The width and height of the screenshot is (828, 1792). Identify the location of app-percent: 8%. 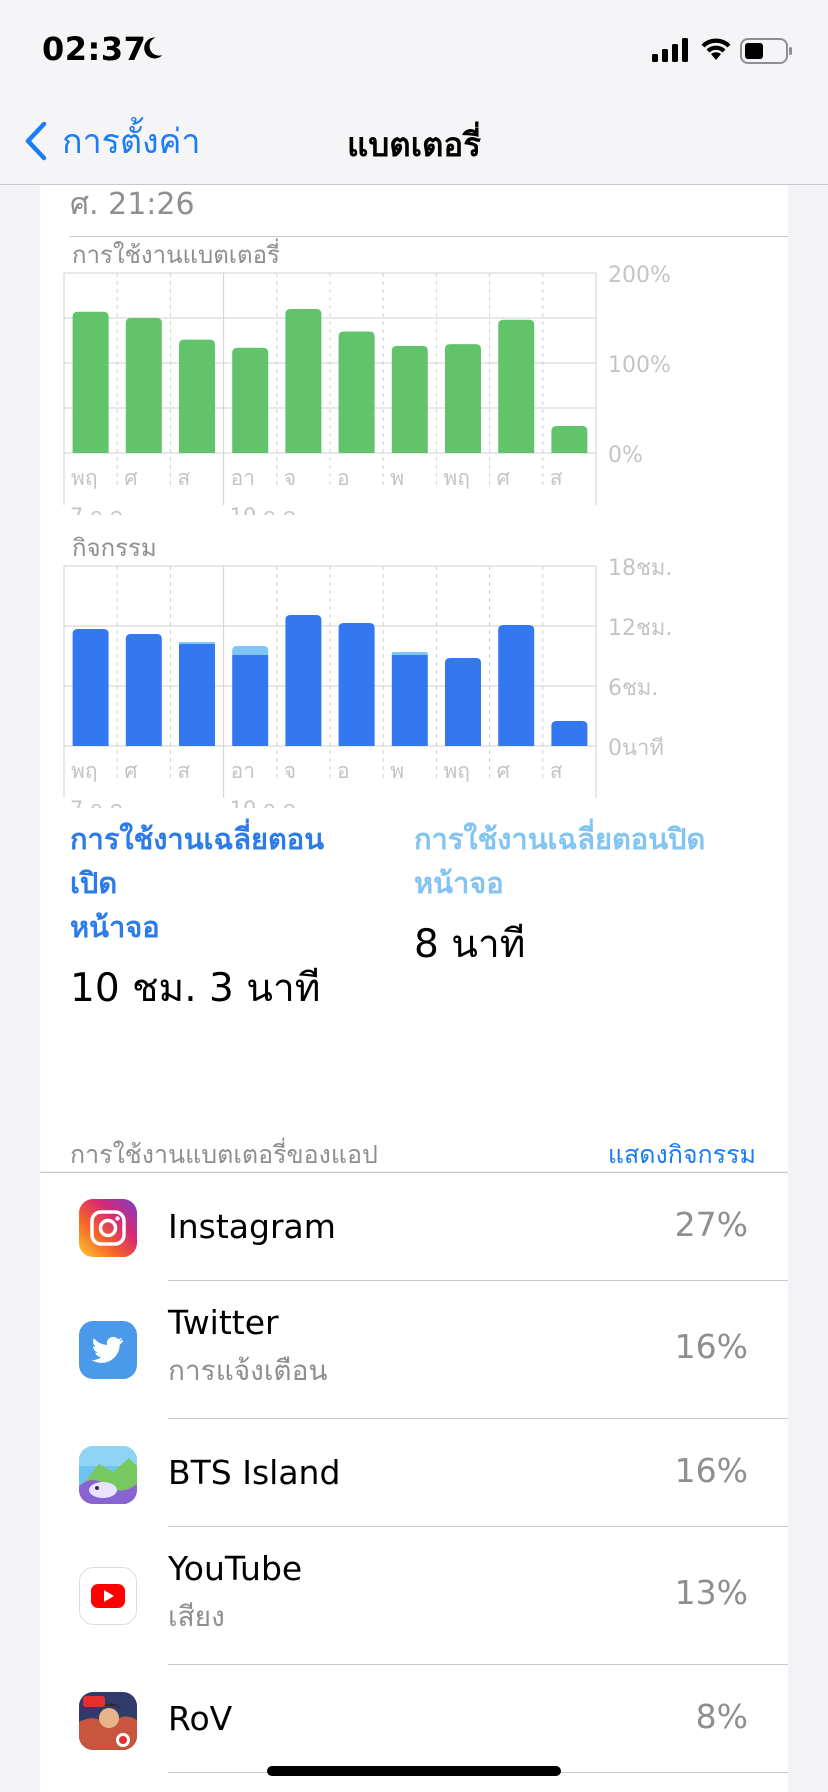
(721, 1716).